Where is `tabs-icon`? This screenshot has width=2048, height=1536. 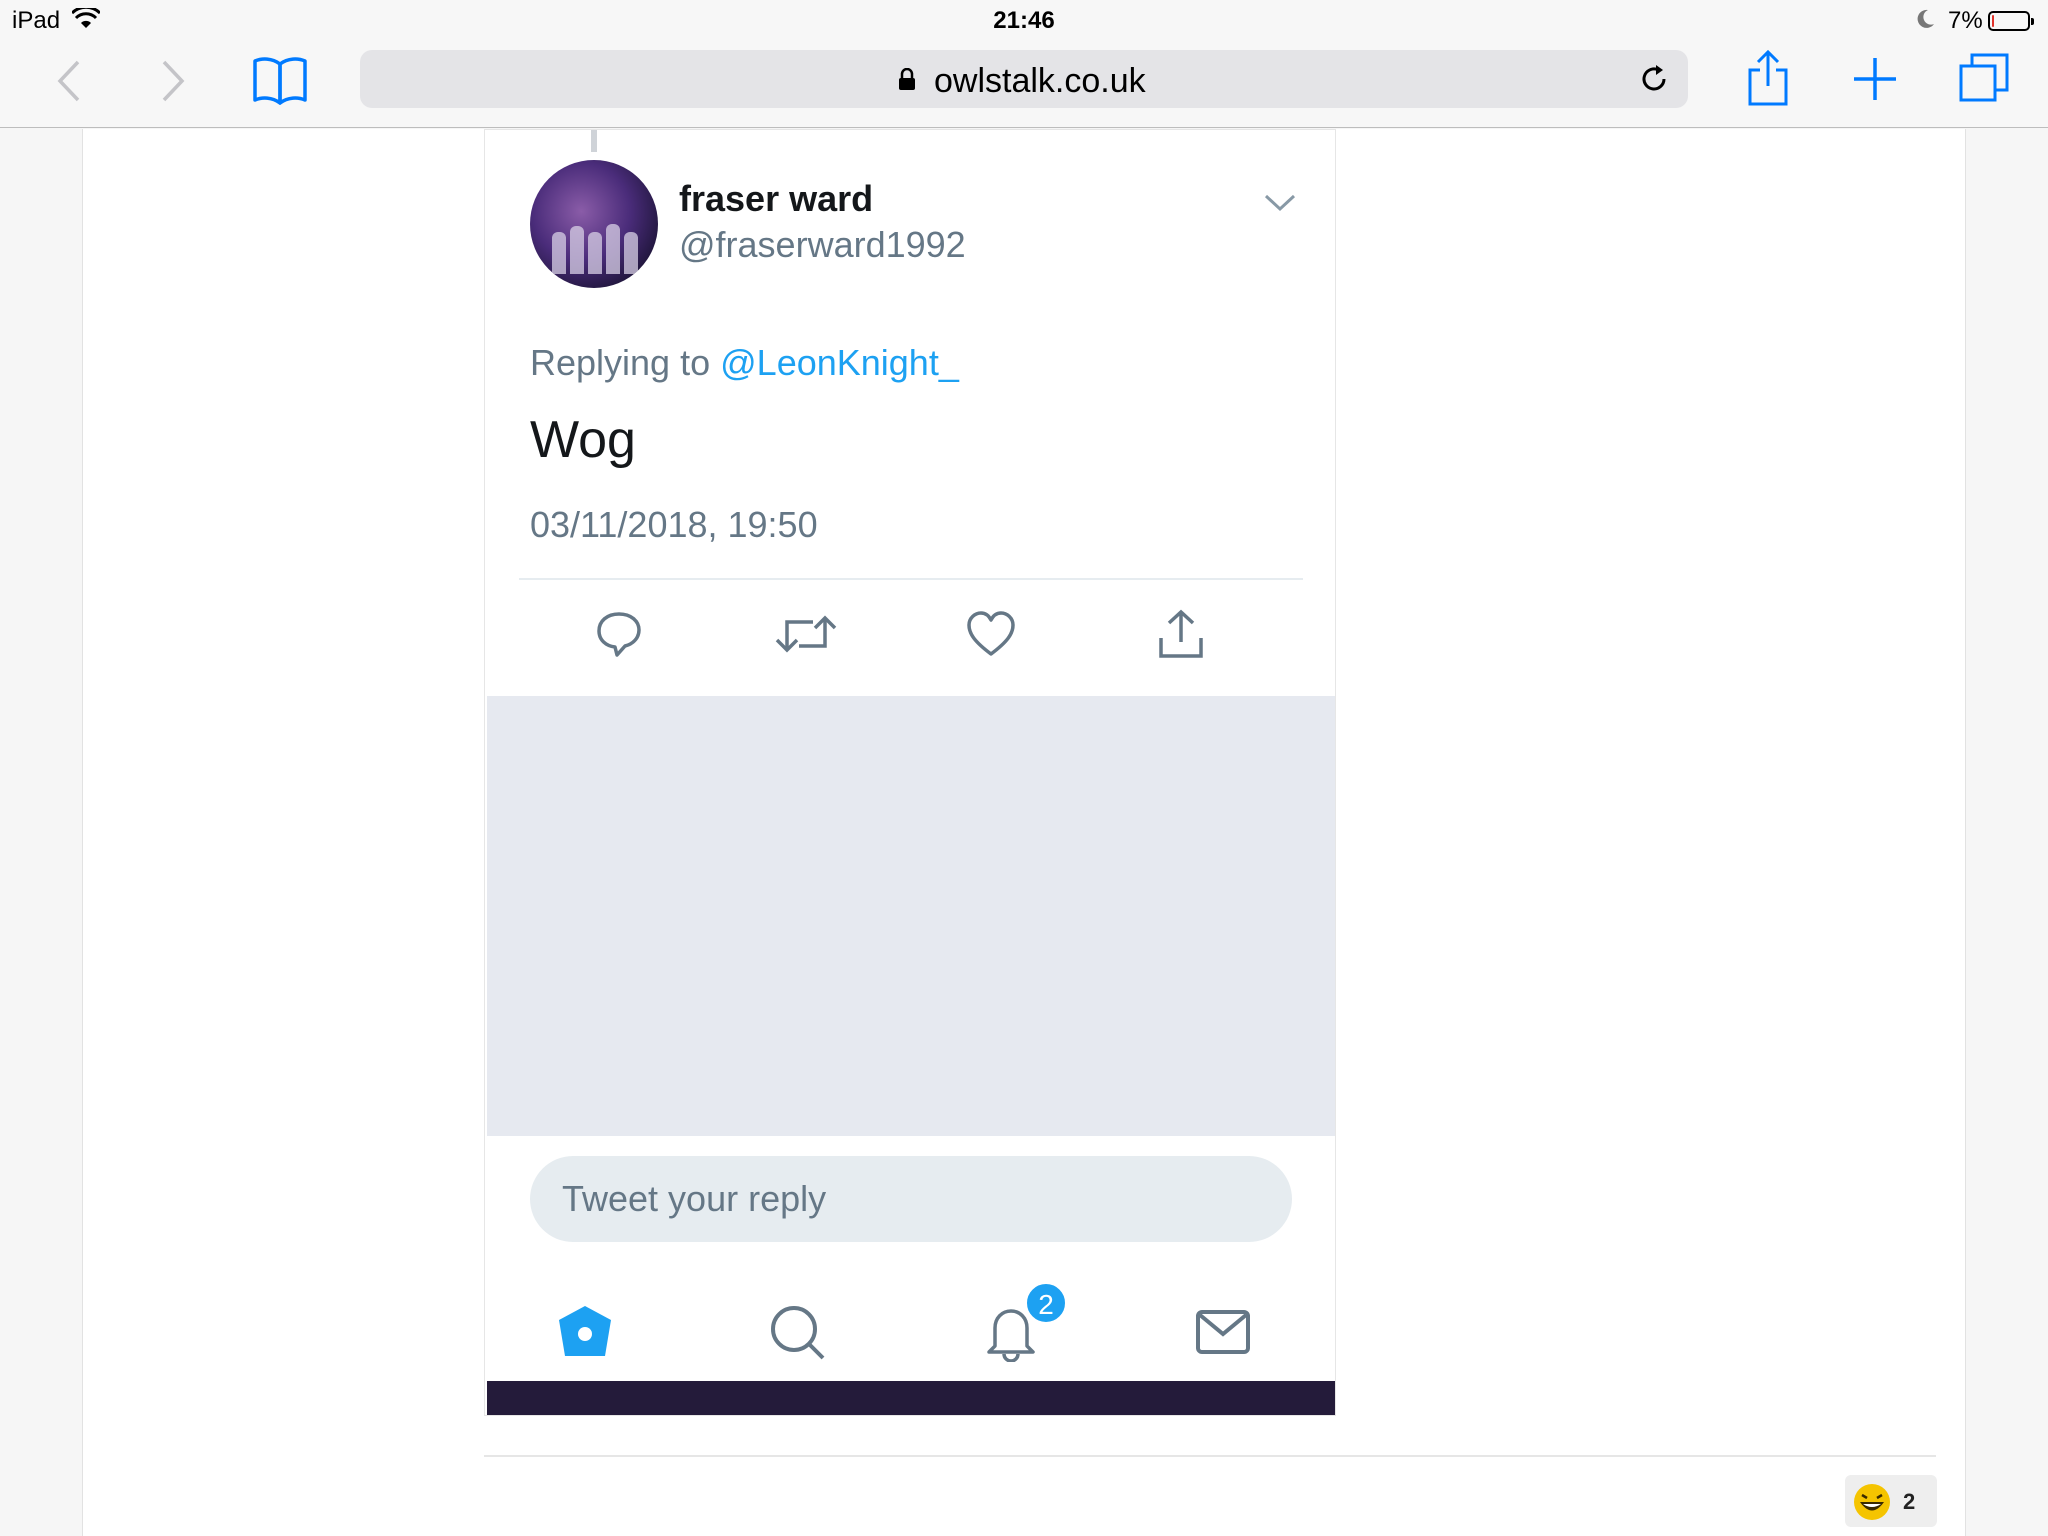
tabs-icon is located at coordinates (1984, 78).